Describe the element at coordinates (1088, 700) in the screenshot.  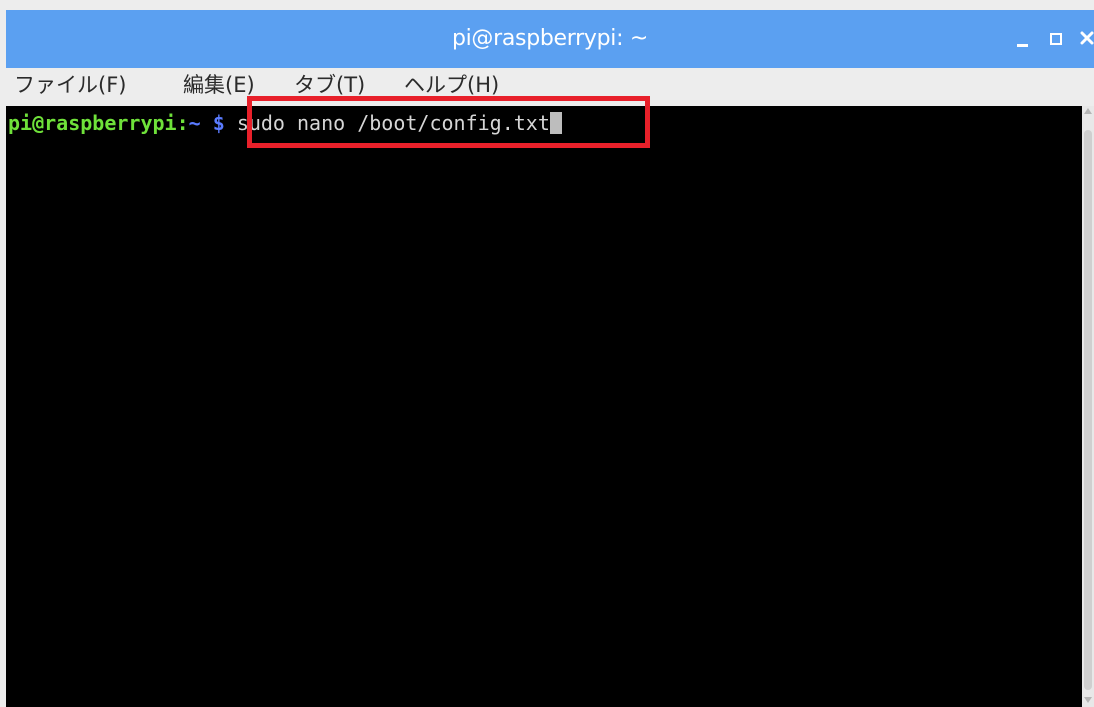
I see `scroll-down-icon` at that location.